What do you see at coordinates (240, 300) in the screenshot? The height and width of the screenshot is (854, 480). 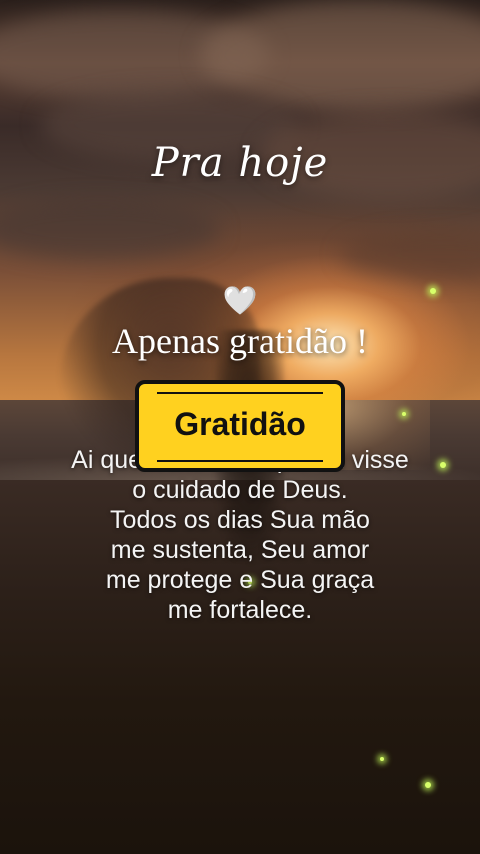 I see `white-heart-icon: 🤍` at bounding box center [240, 300].